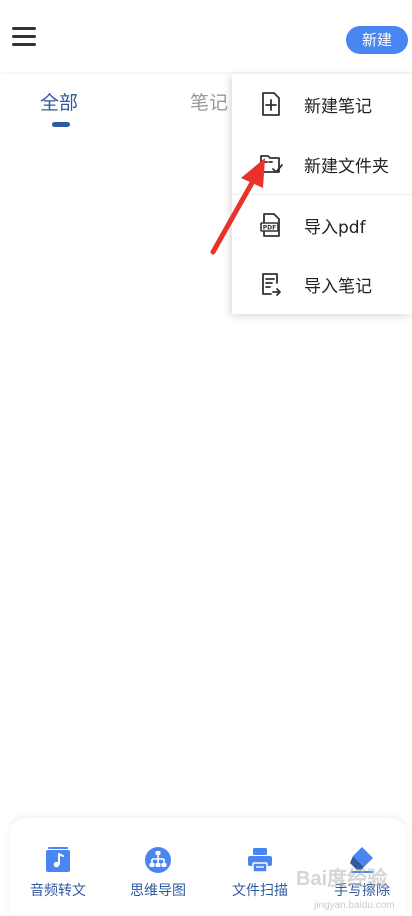 This screenshot has width=412, height=916. Describe the element at coordinates (260, 860) in the screenshot. I see `scanner-icon` at that location.